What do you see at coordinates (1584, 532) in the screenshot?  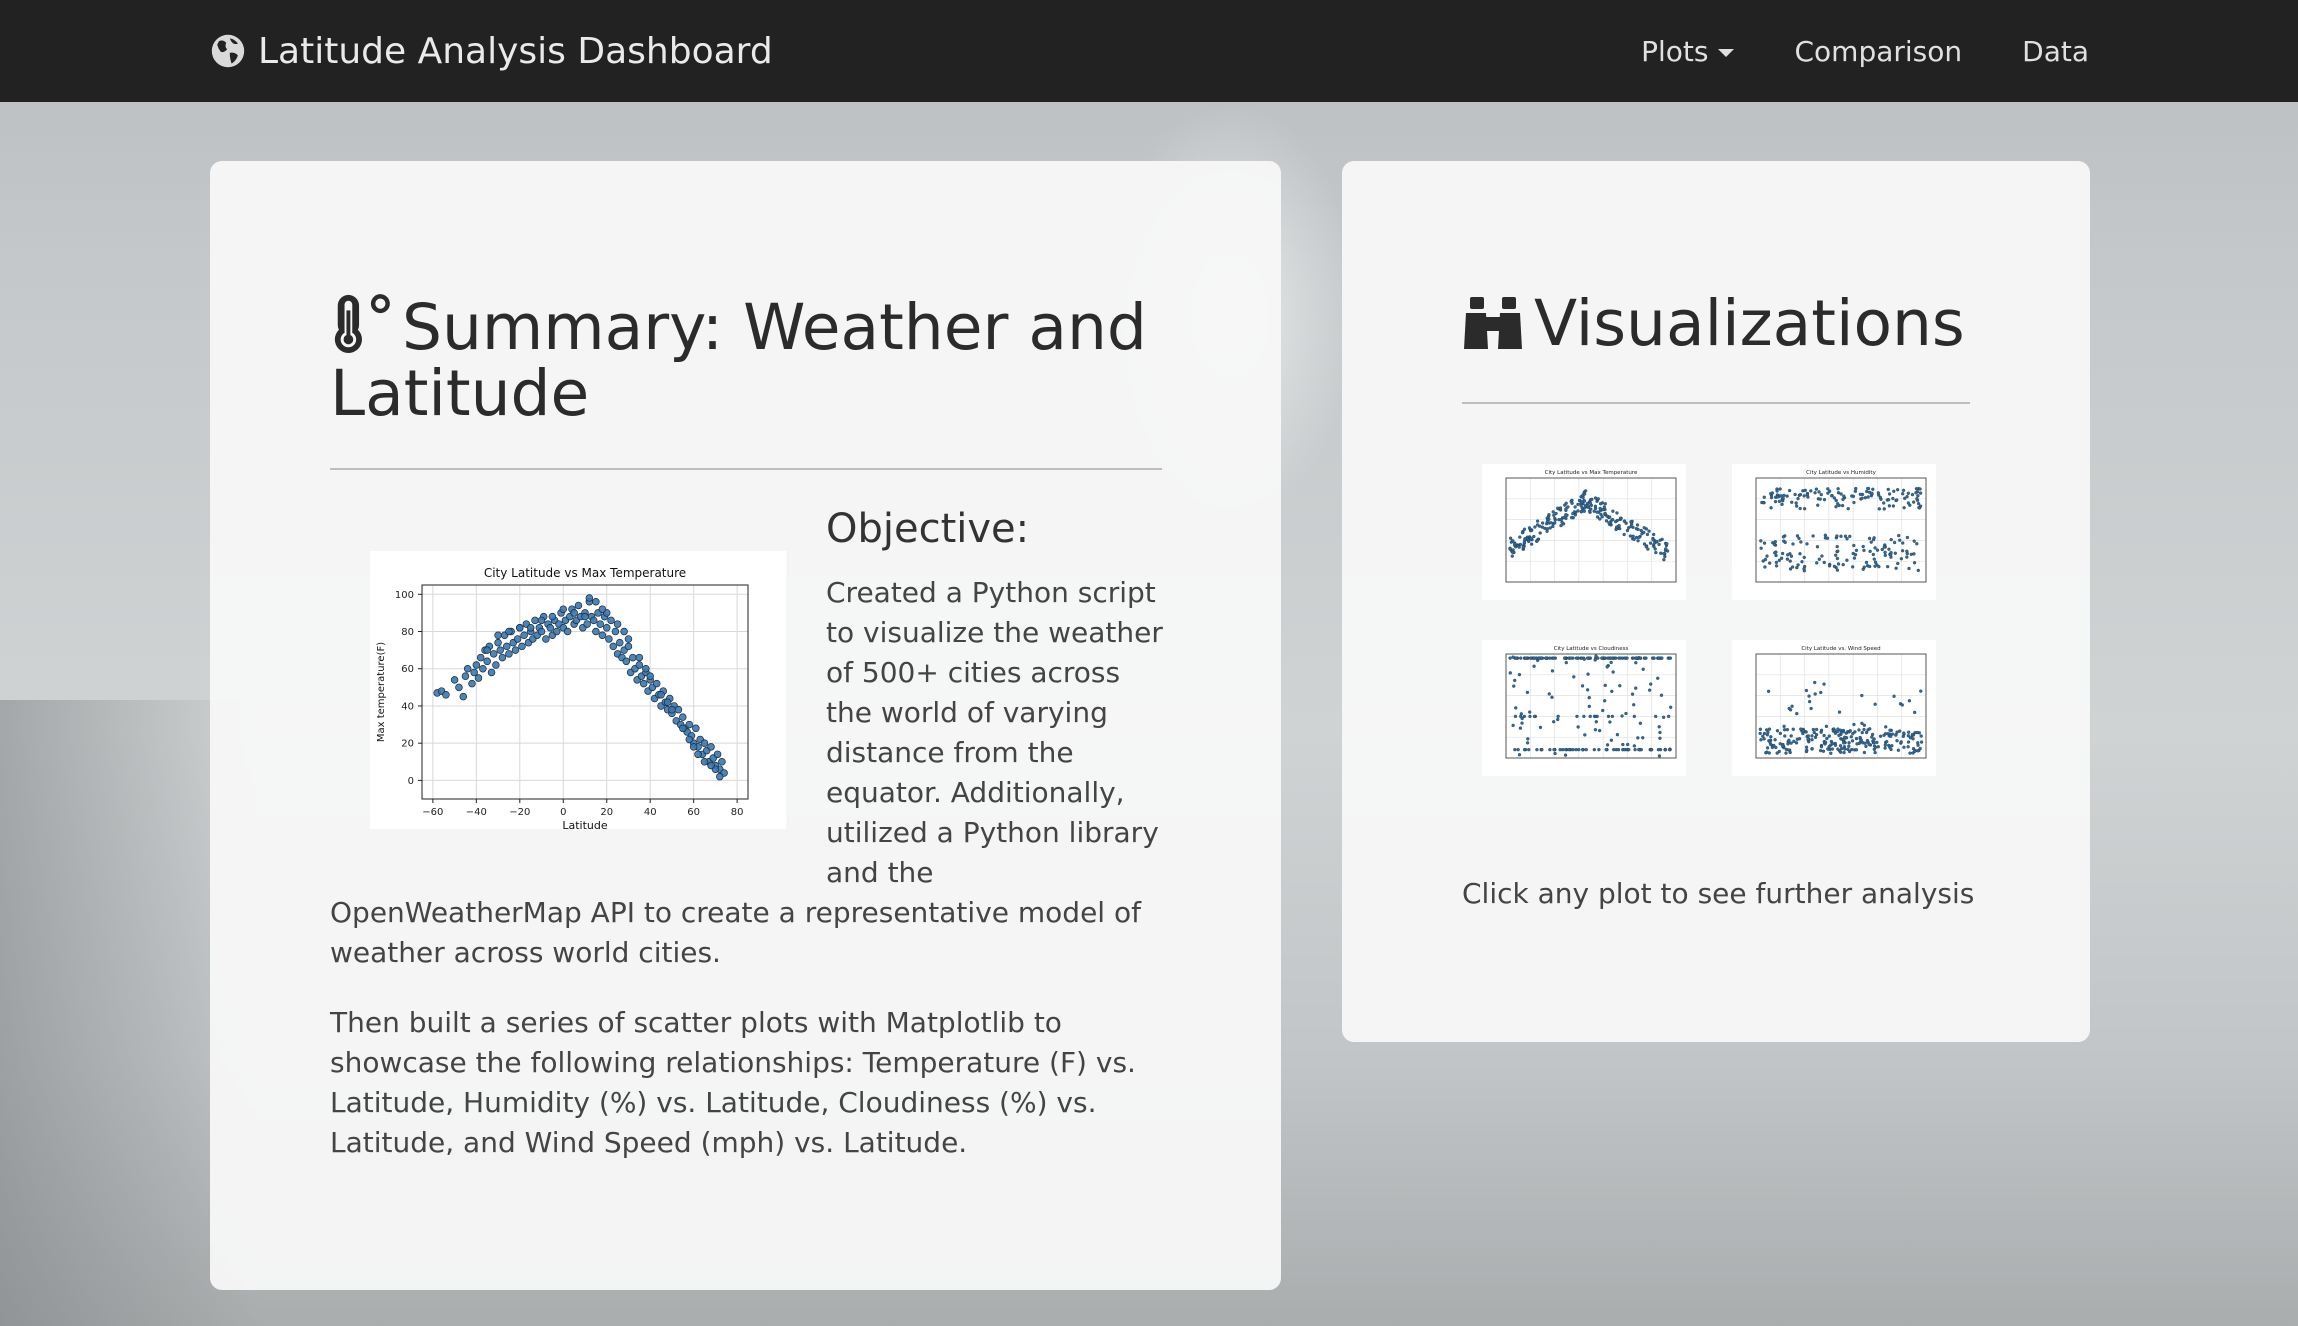 I see `thumbnail-max-temperature: City Latitude vs Max Temperature` at bounding box center [1584, 532].